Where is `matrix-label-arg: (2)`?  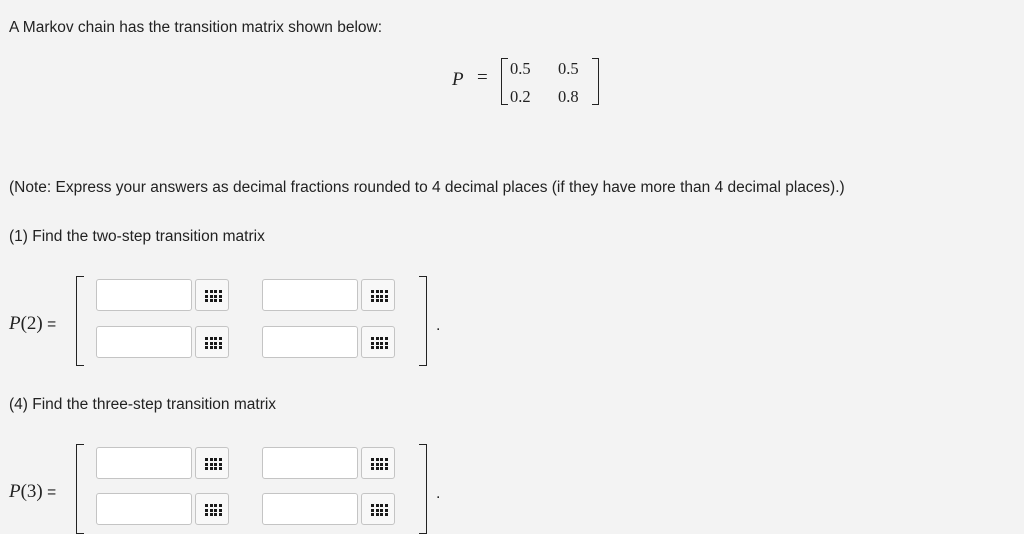
matrix-label-arg: (2) is located at coordinates (31, 323).